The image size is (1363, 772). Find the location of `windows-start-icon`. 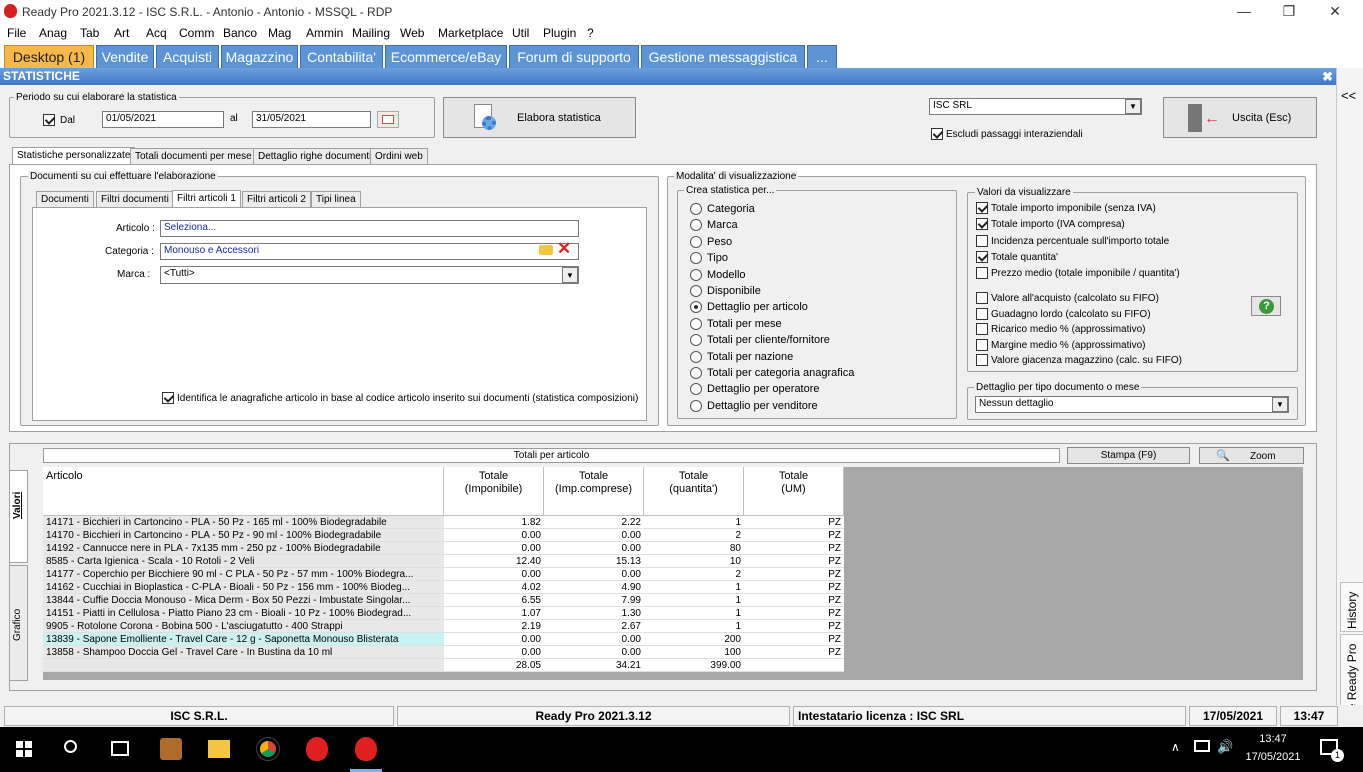

windows-start-icon is located at coordinates (24, 749).